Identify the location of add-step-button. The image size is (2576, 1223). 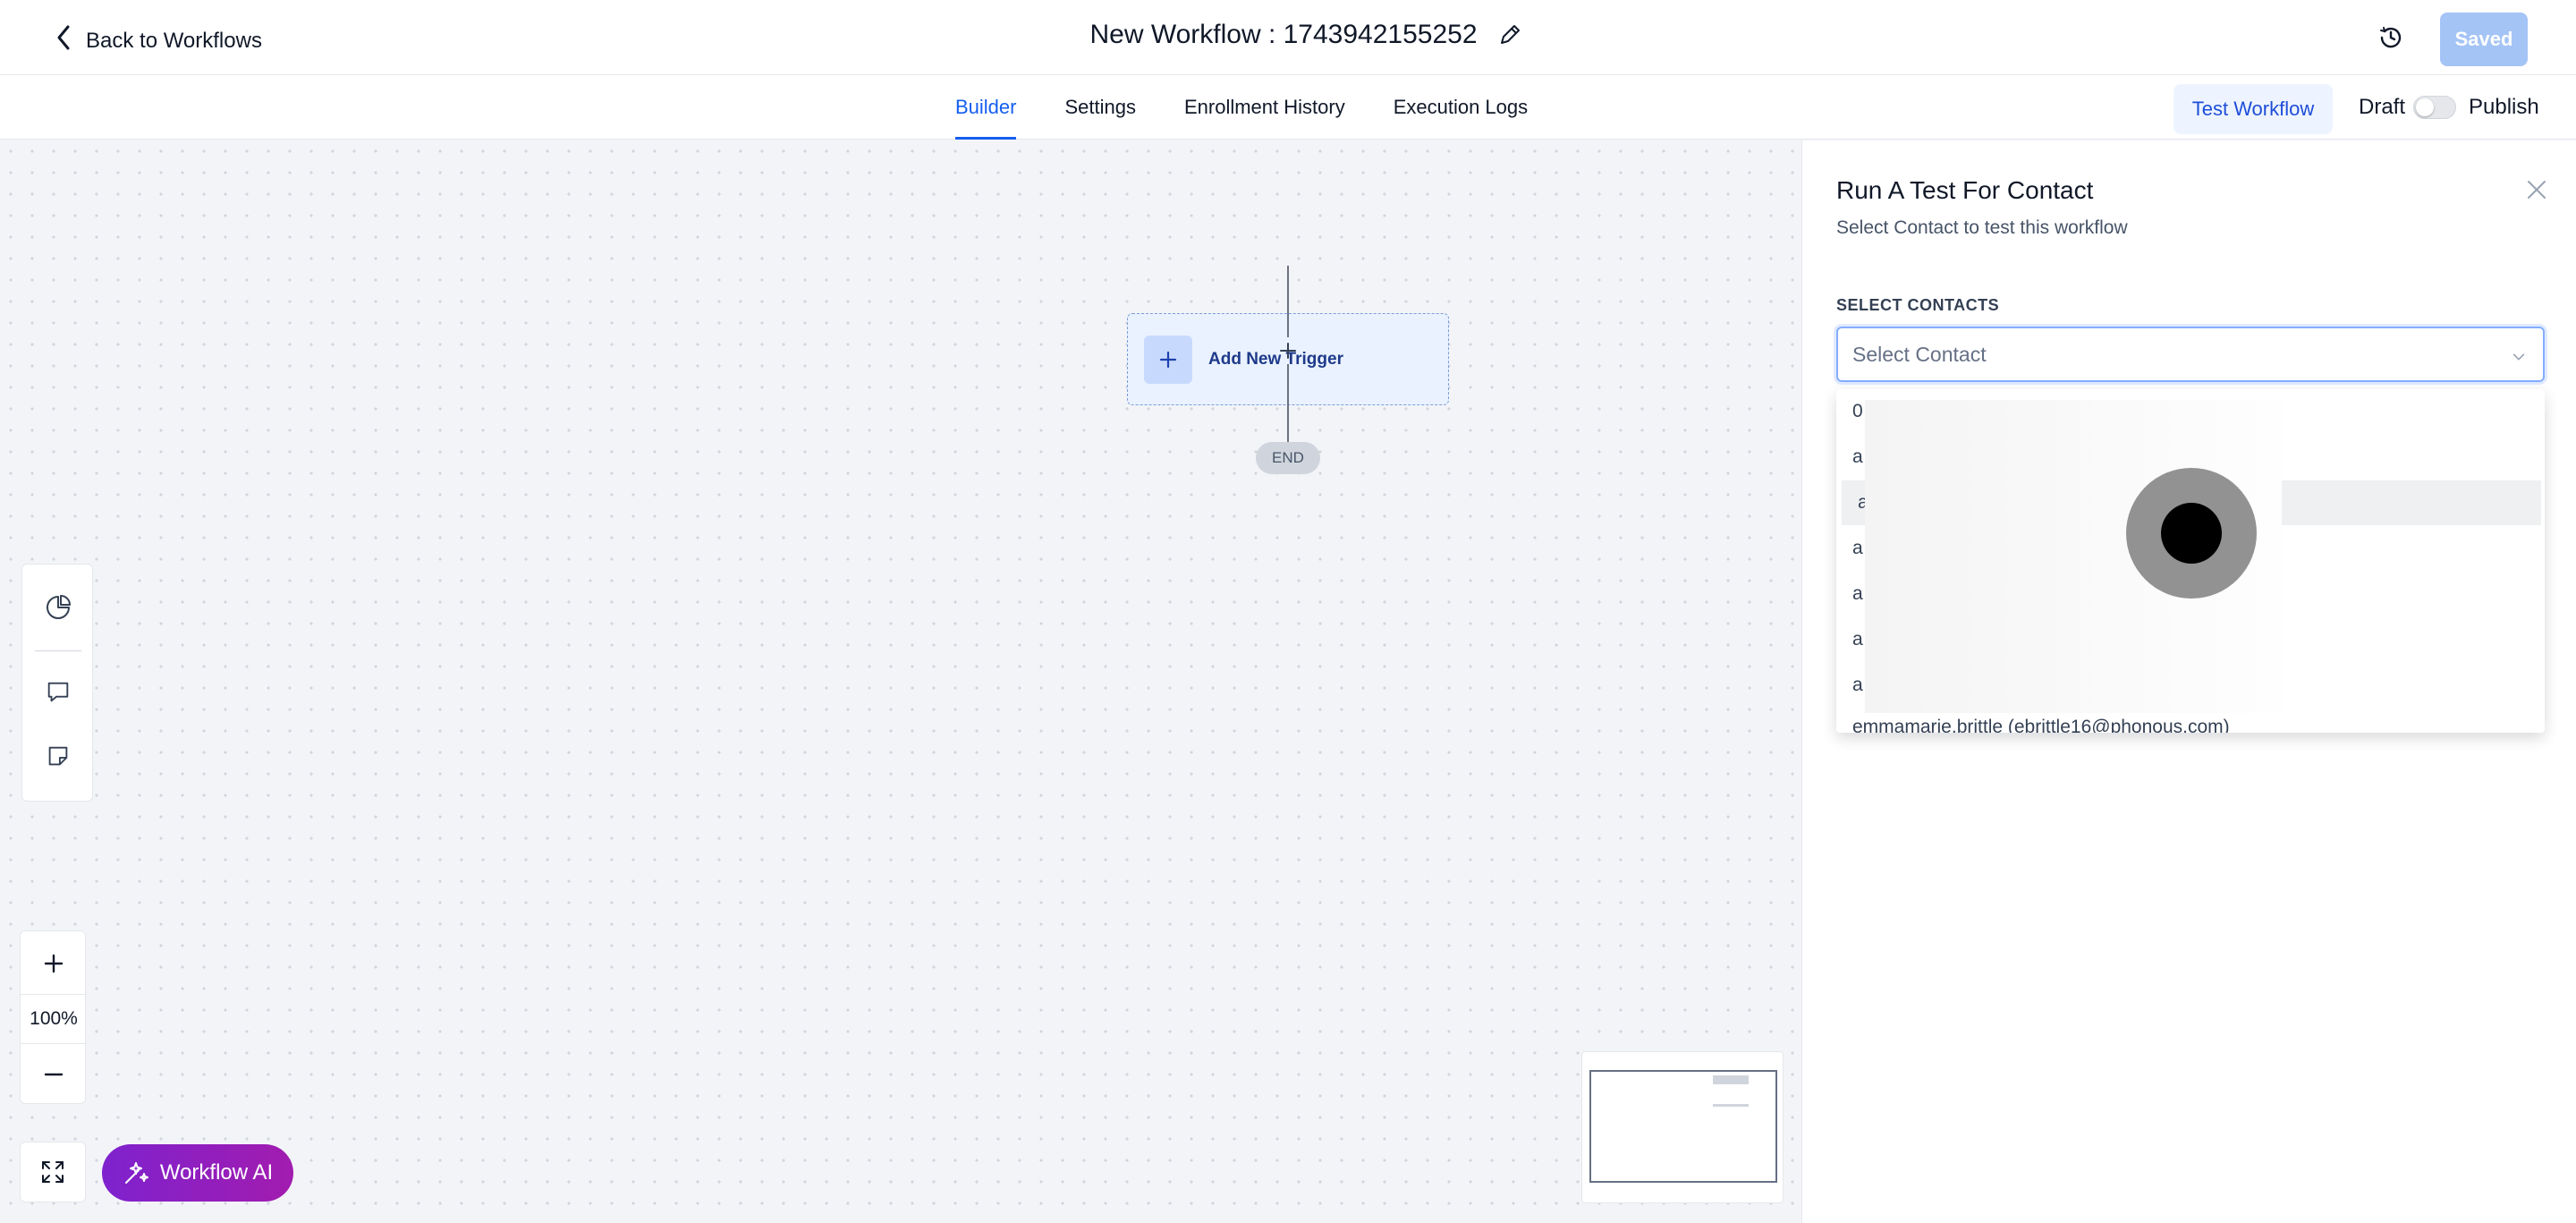
(1288, 350).